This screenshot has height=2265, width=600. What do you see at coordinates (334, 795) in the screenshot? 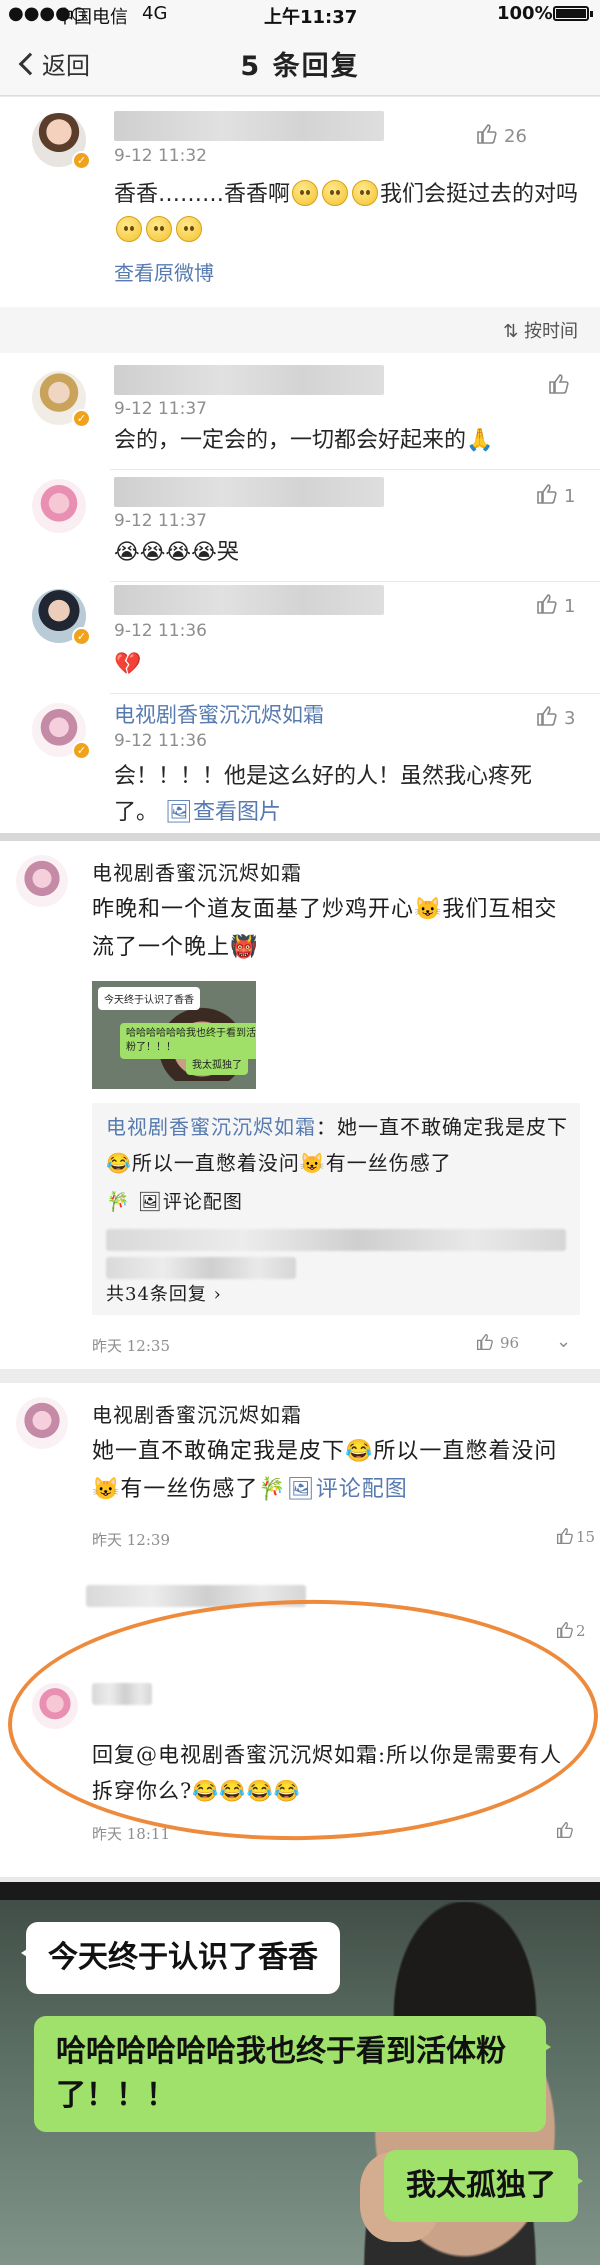
I see `reply-text: 会！！！！他是这么好的人！虽然我心疼死了。 🖼查看图片` at bounding box center [334, 795].